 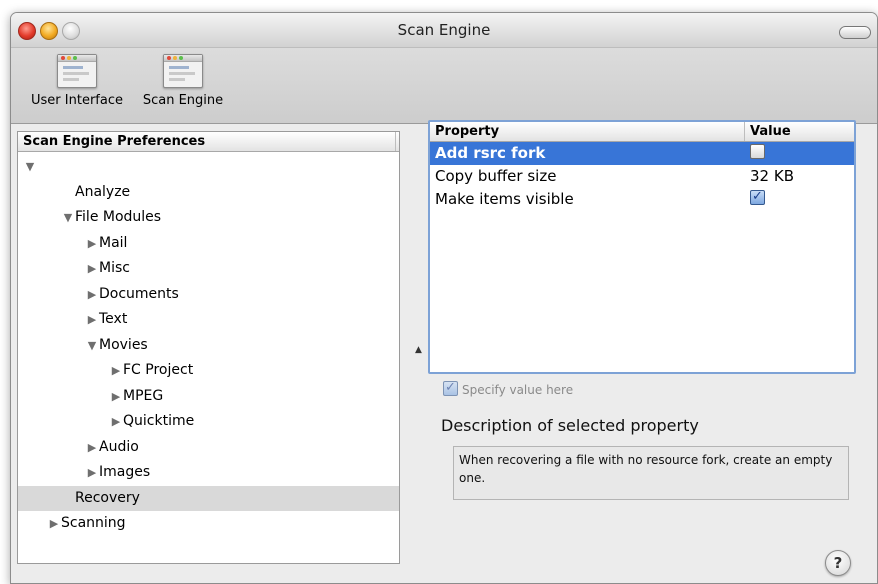 What do you see at coordinates (208, 217) in the screenshot?
I see `tree-item: ▼ File Modules` at bounding box center [208, 217].